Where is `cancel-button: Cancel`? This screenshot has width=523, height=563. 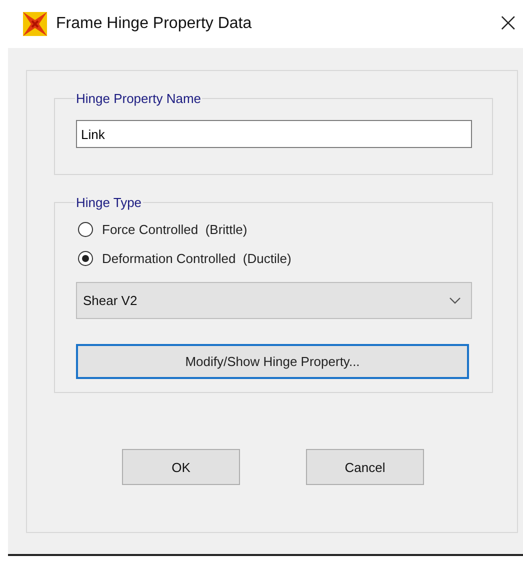
cancel-button: Cancel is located at coordinates (365, 467).